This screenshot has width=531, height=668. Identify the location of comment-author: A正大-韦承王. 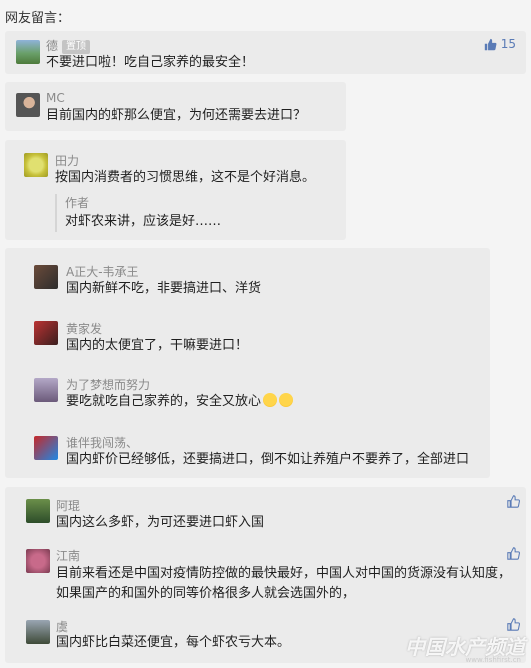
(102, 271).